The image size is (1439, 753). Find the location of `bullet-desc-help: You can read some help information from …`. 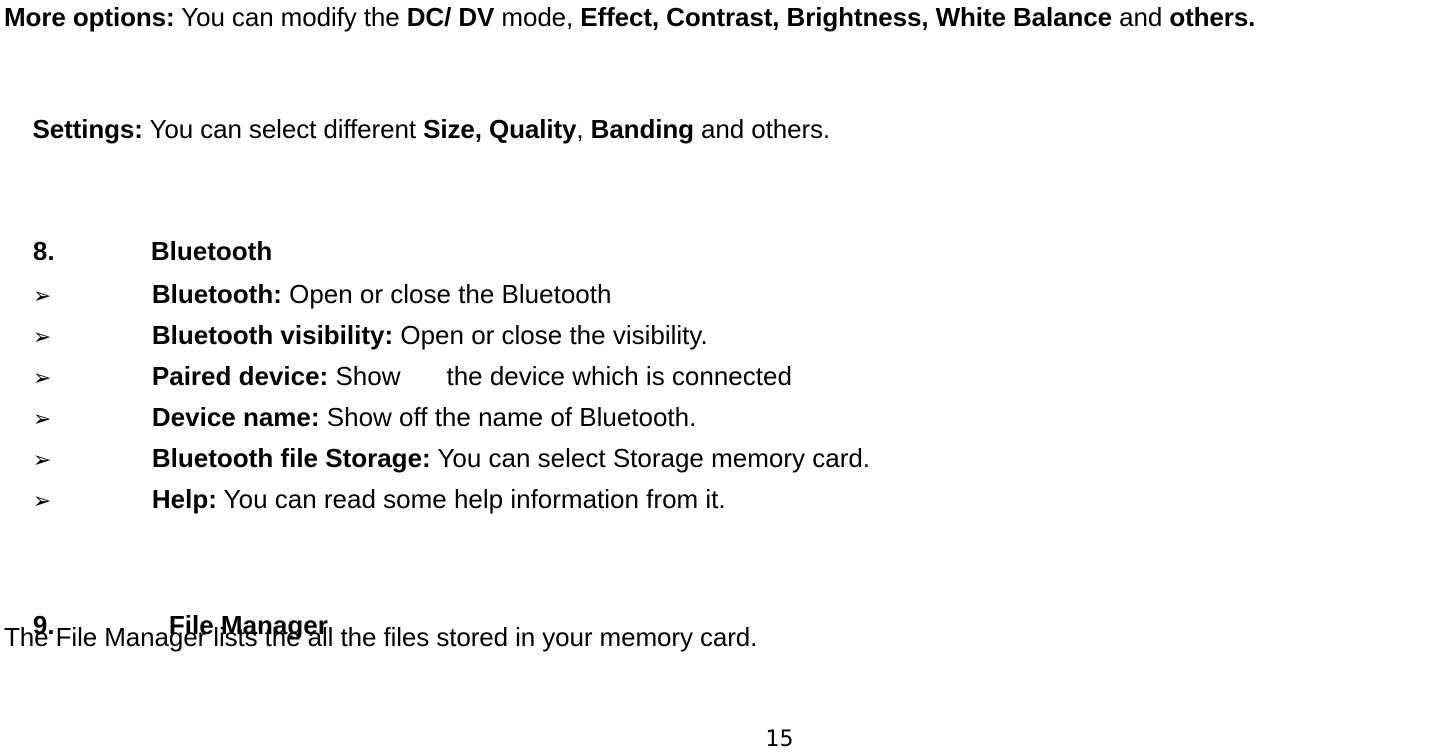

bullet-desc-help: You can read some help information from … is located at coordinates (471, 499).